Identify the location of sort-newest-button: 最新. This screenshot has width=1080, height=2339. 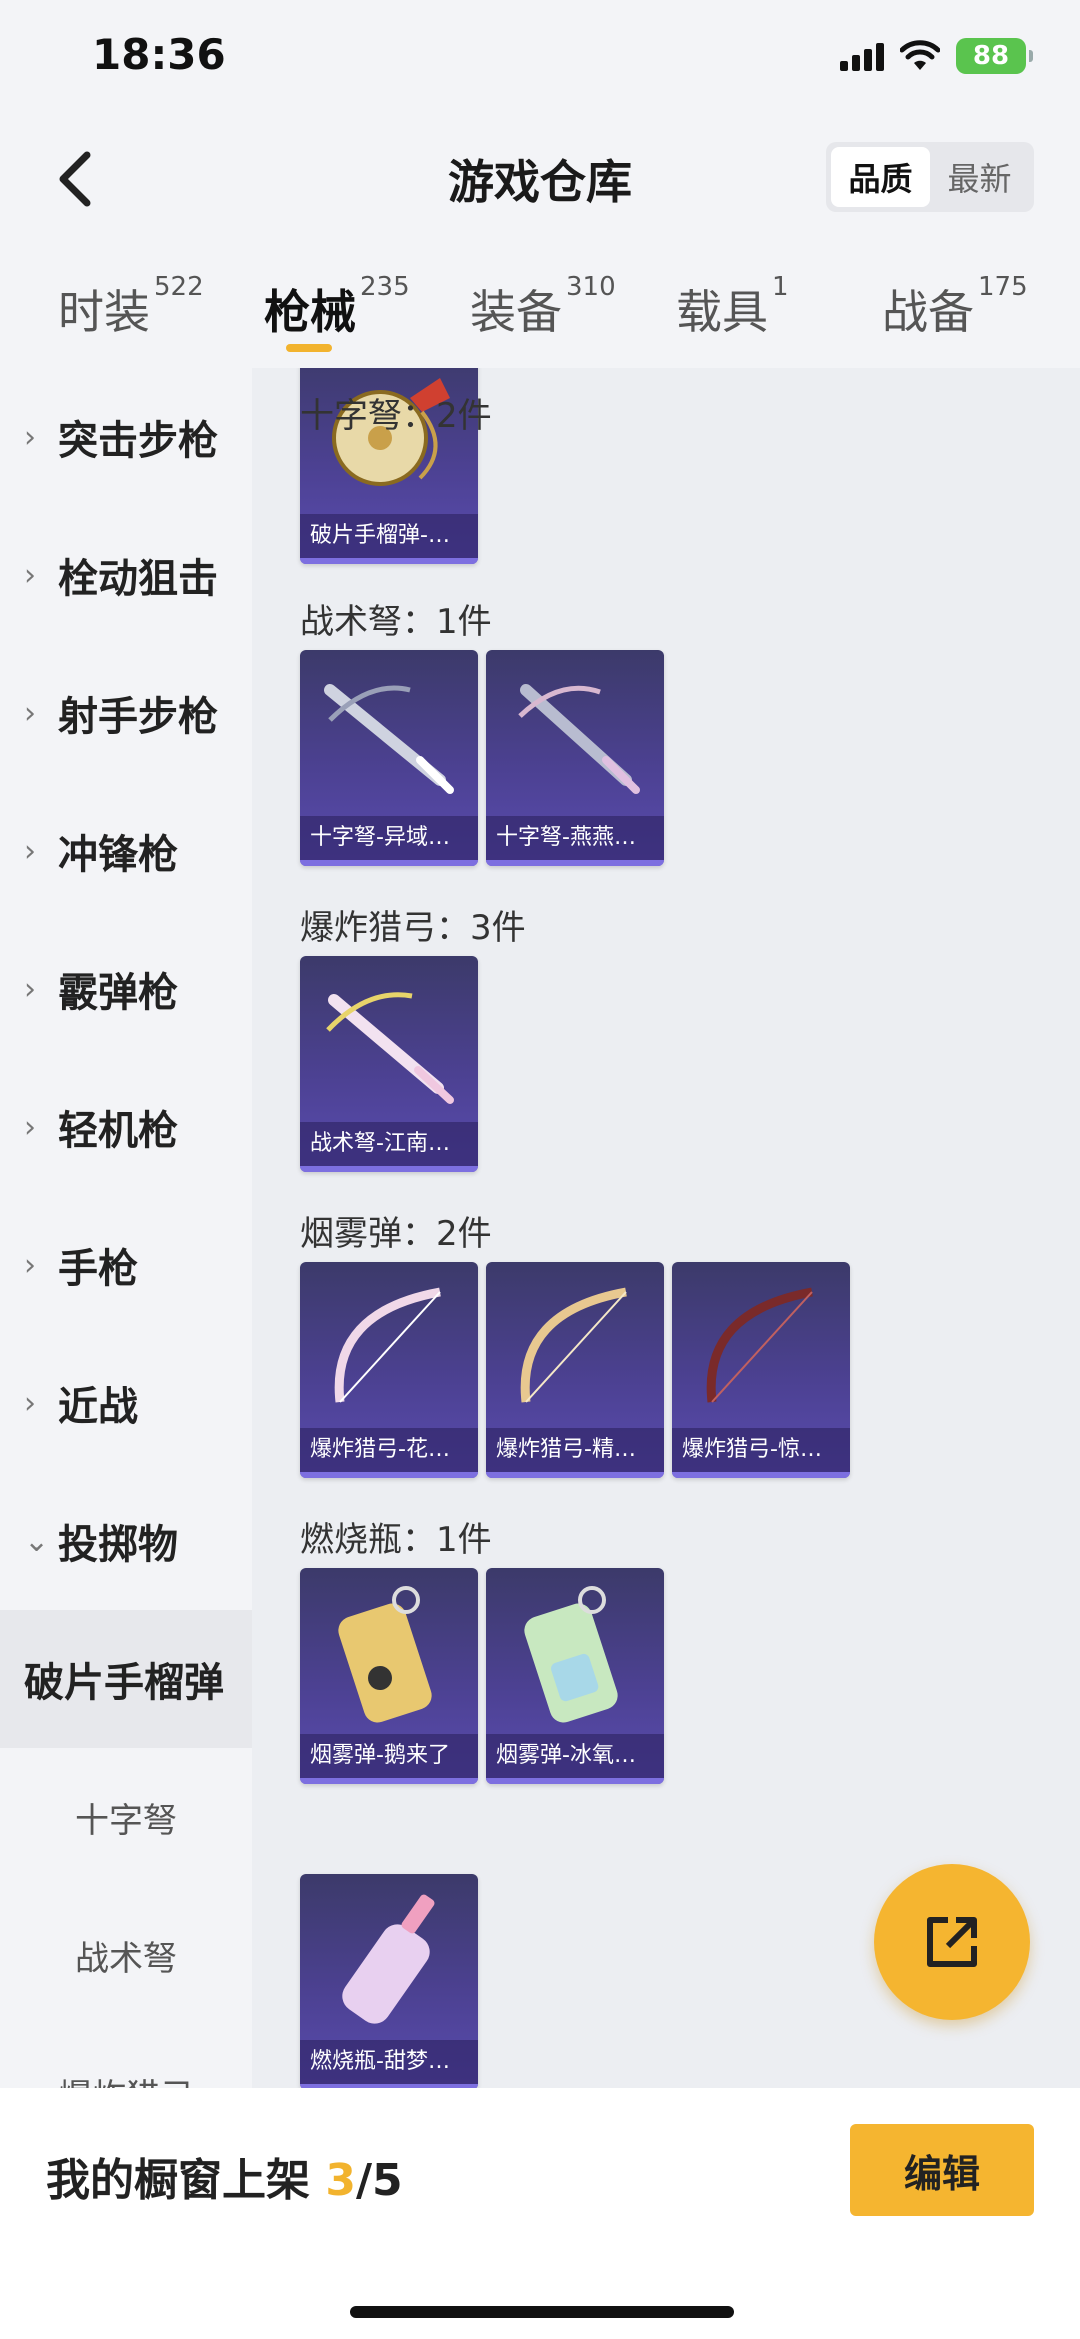
(979, 177).